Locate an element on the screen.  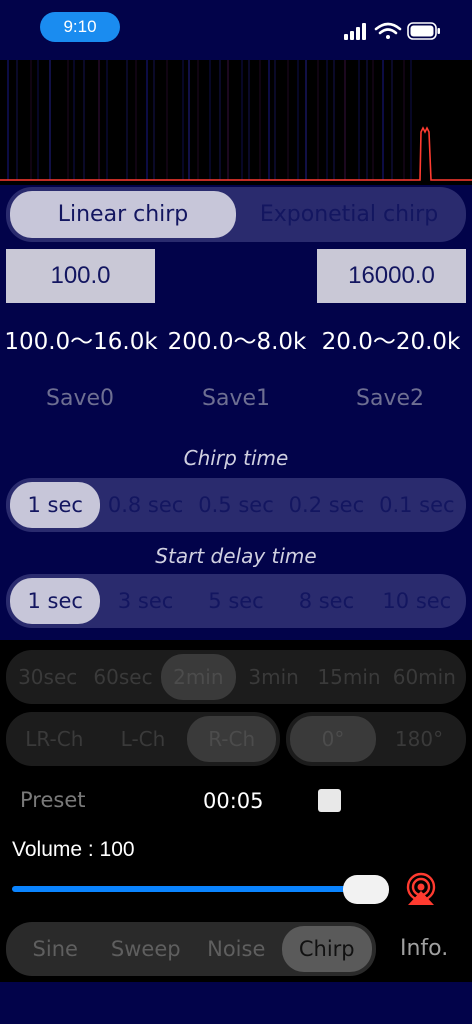
status-icons is located at coordinates (392, 31).